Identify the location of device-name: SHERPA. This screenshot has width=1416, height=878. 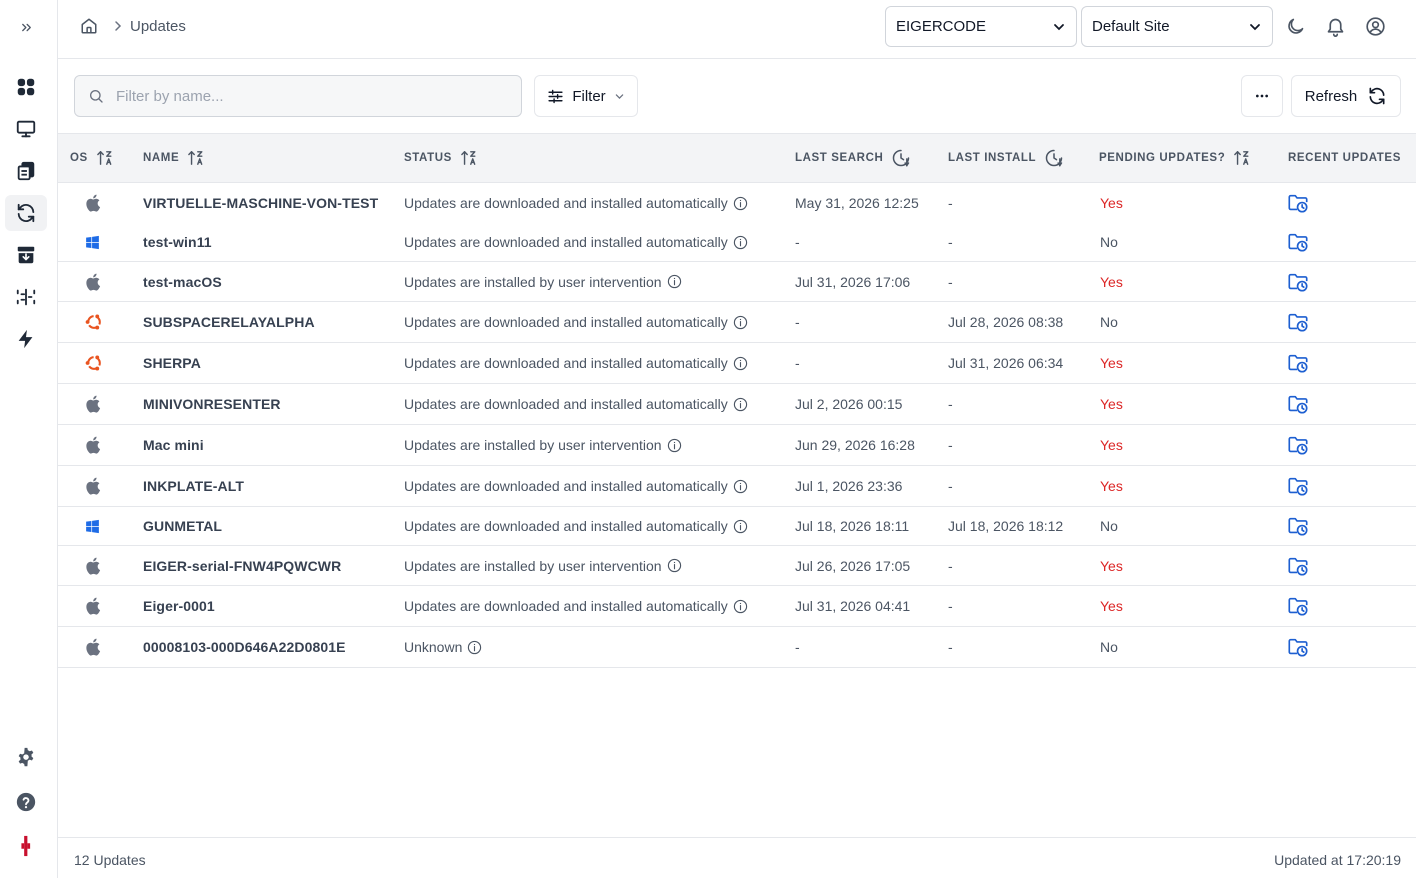
(172, 363).